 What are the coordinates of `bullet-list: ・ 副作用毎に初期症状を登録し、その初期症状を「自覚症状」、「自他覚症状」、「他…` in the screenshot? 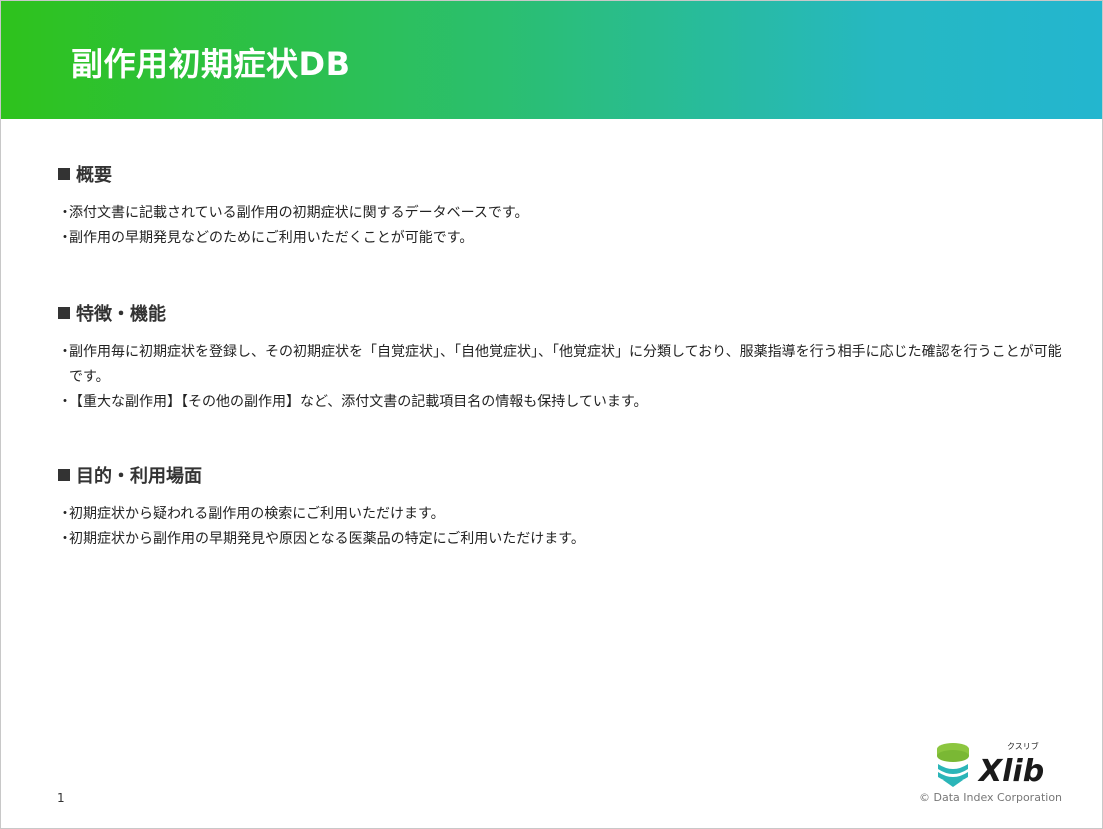 It's located at (563, 377).